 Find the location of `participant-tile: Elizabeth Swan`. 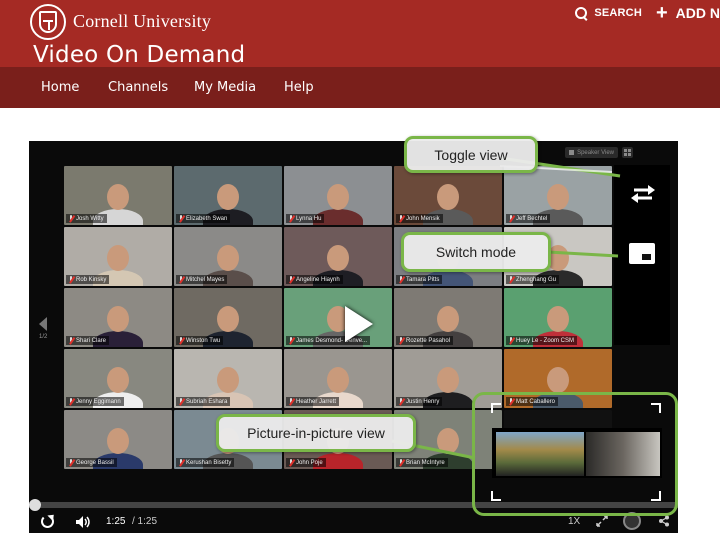

participant-tile: Elizabeth Swan is located at coordinates (228, 195).